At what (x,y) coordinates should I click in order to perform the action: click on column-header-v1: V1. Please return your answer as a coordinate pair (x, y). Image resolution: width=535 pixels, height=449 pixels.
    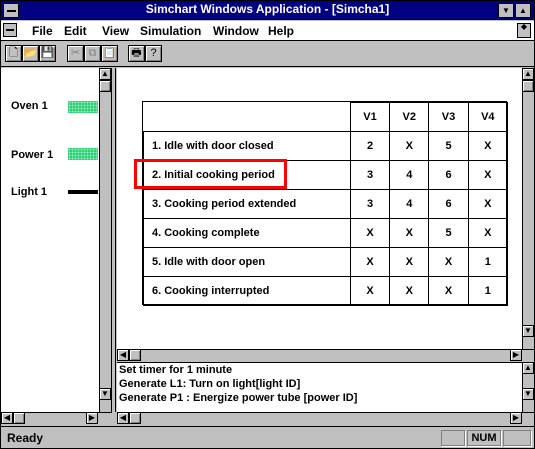
    Looking at the image, I should click on (370, 117).